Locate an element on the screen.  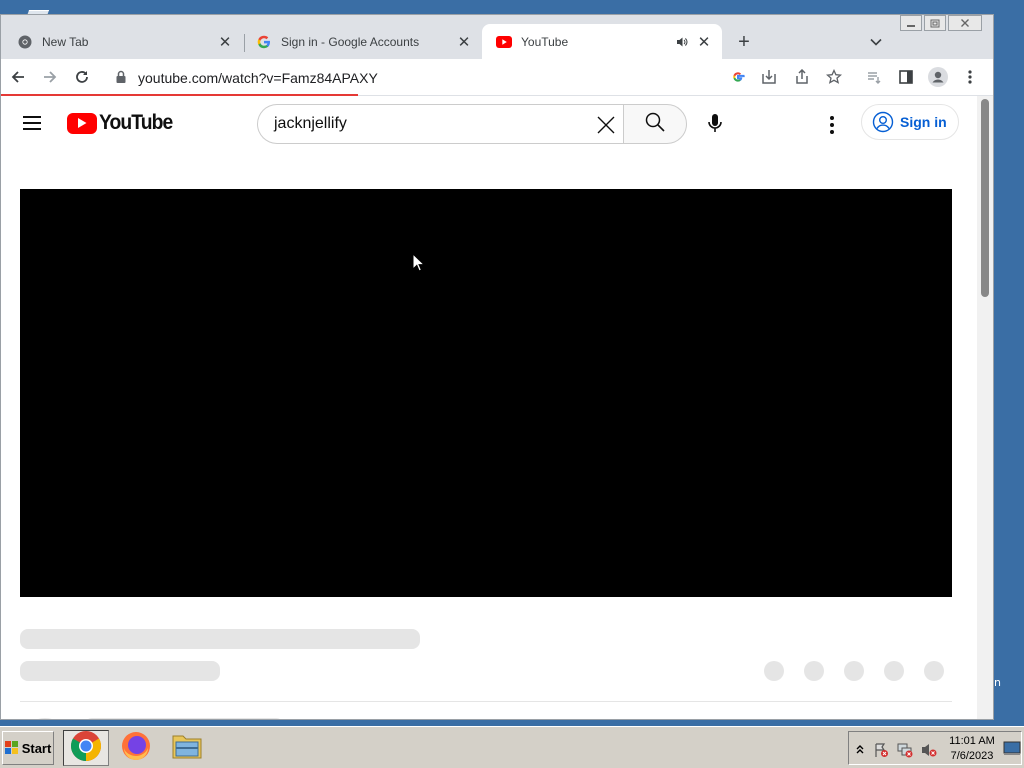
sign-in-button: Sign in is located at coordinates (910, 122).